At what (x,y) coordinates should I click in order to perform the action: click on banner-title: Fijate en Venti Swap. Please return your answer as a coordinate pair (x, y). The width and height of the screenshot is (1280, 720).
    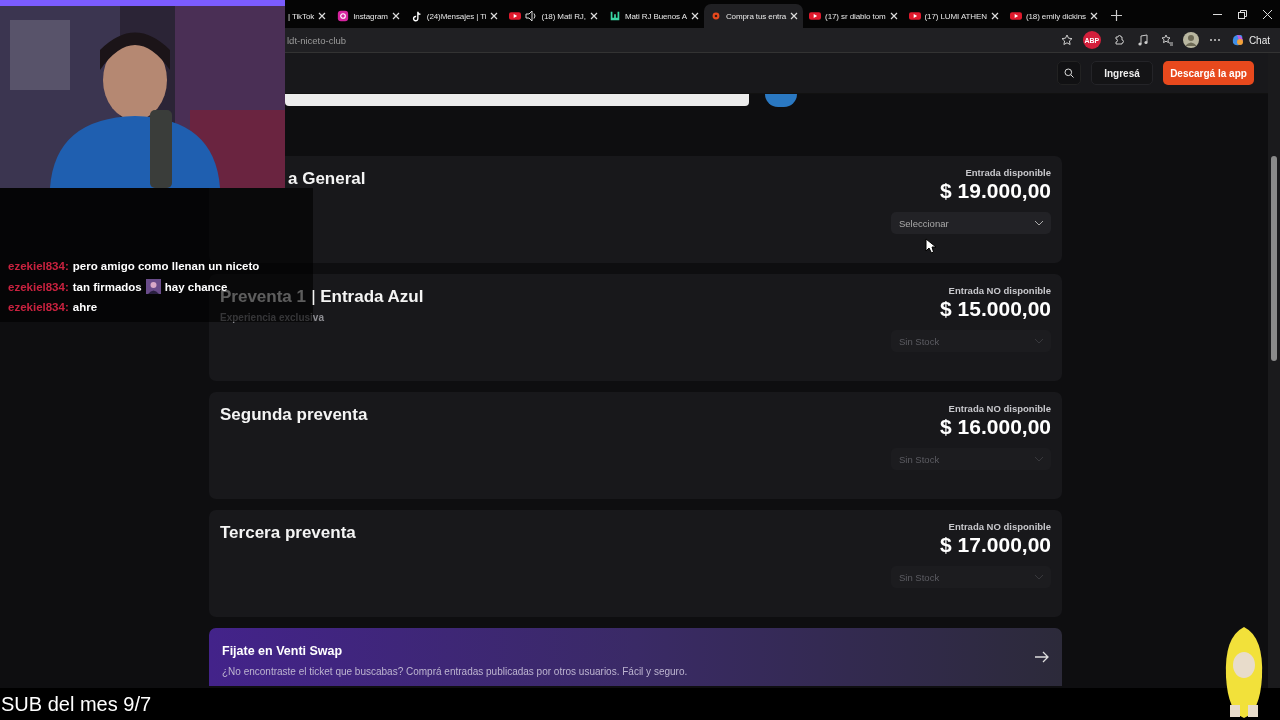
    Looking at the image, I should click on (283, 650).